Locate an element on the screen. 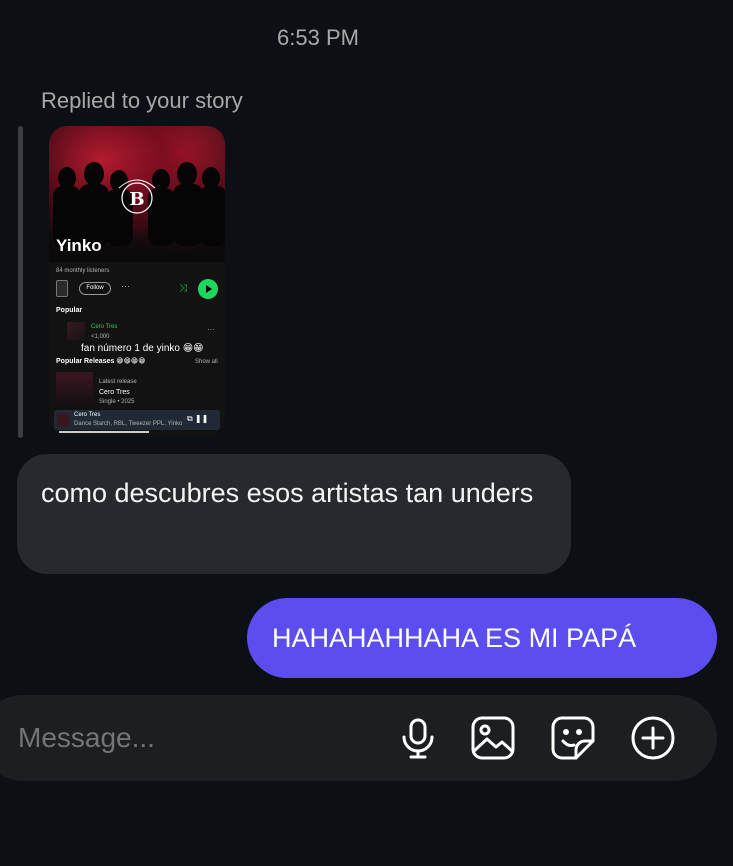 The height and width of the screenshot is (866, 733). incoming-message: como descubres esos artistas tan unders is located at coordinates (294, 514).